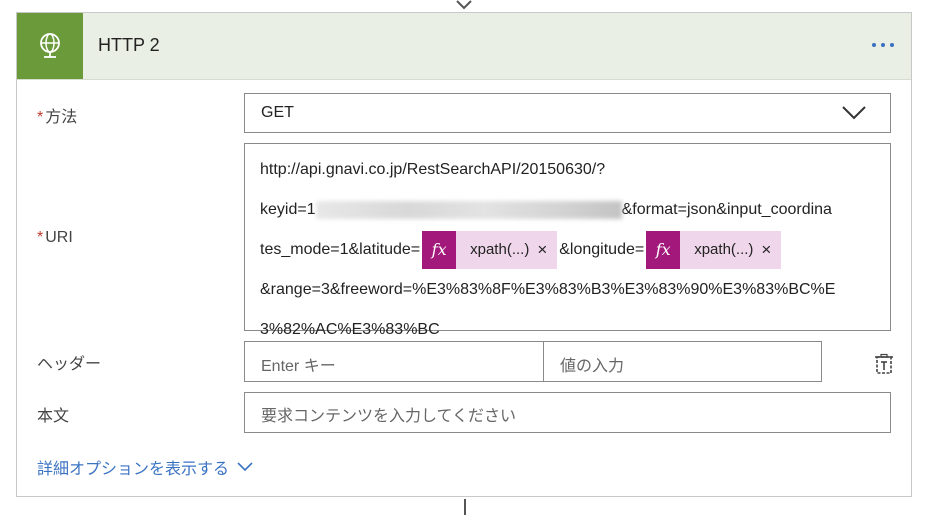  I want to click on advanced-options-text: 詳細オプションを表示する, so click(133, 469).